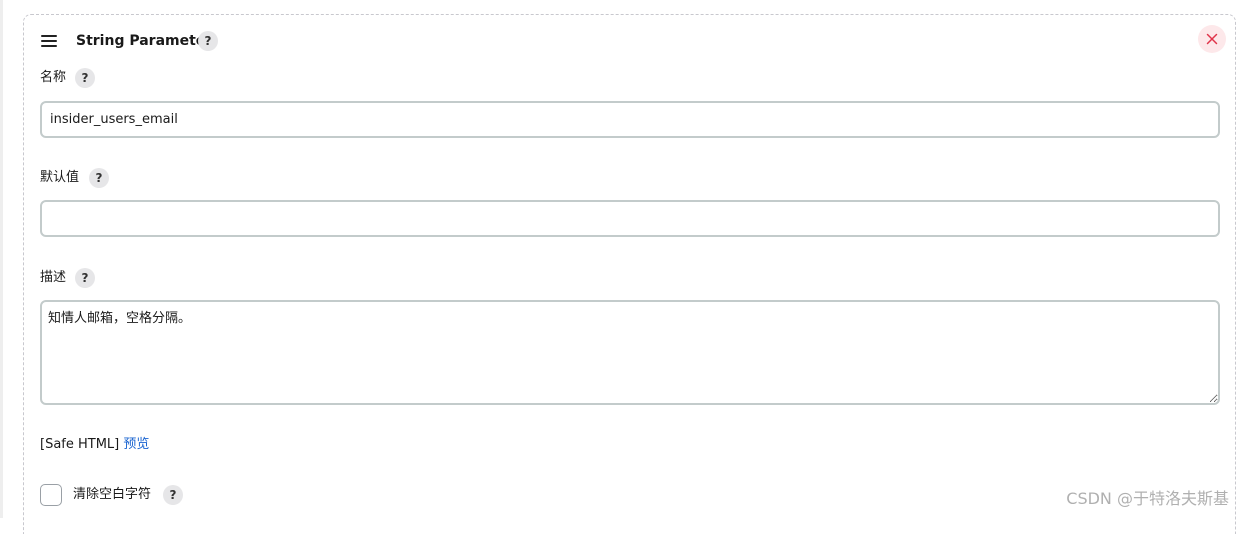 The image size is (1245, 534). What do you see at coordinates (99, 178) in the screenshot?
I see `default-value-help-button: ?` at bounding box center [99, 178].